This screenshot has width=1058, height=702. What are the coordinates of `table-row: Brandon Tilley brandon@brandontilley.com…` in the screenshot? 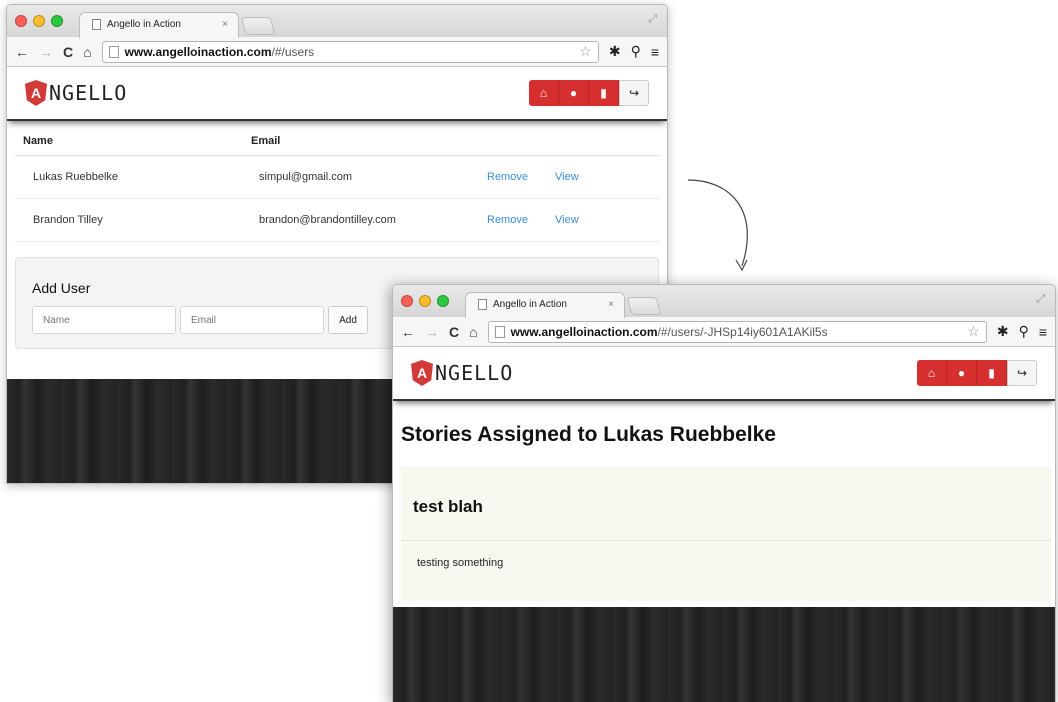 It's located at (337, 220).